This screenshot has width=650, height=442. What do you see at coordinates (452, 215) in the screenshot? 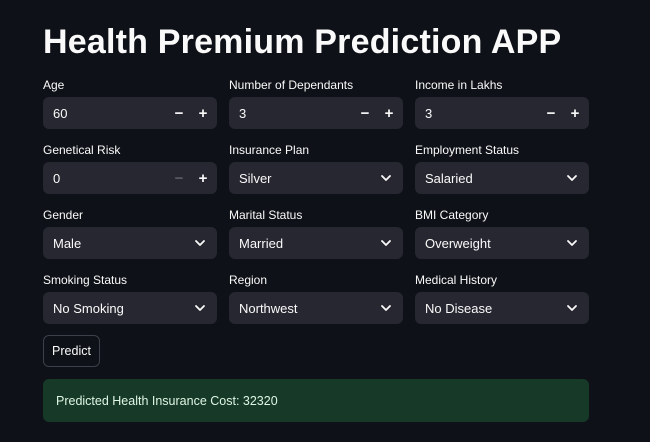
I see `field-label: BMI Category` at bounding box center [452, 215].